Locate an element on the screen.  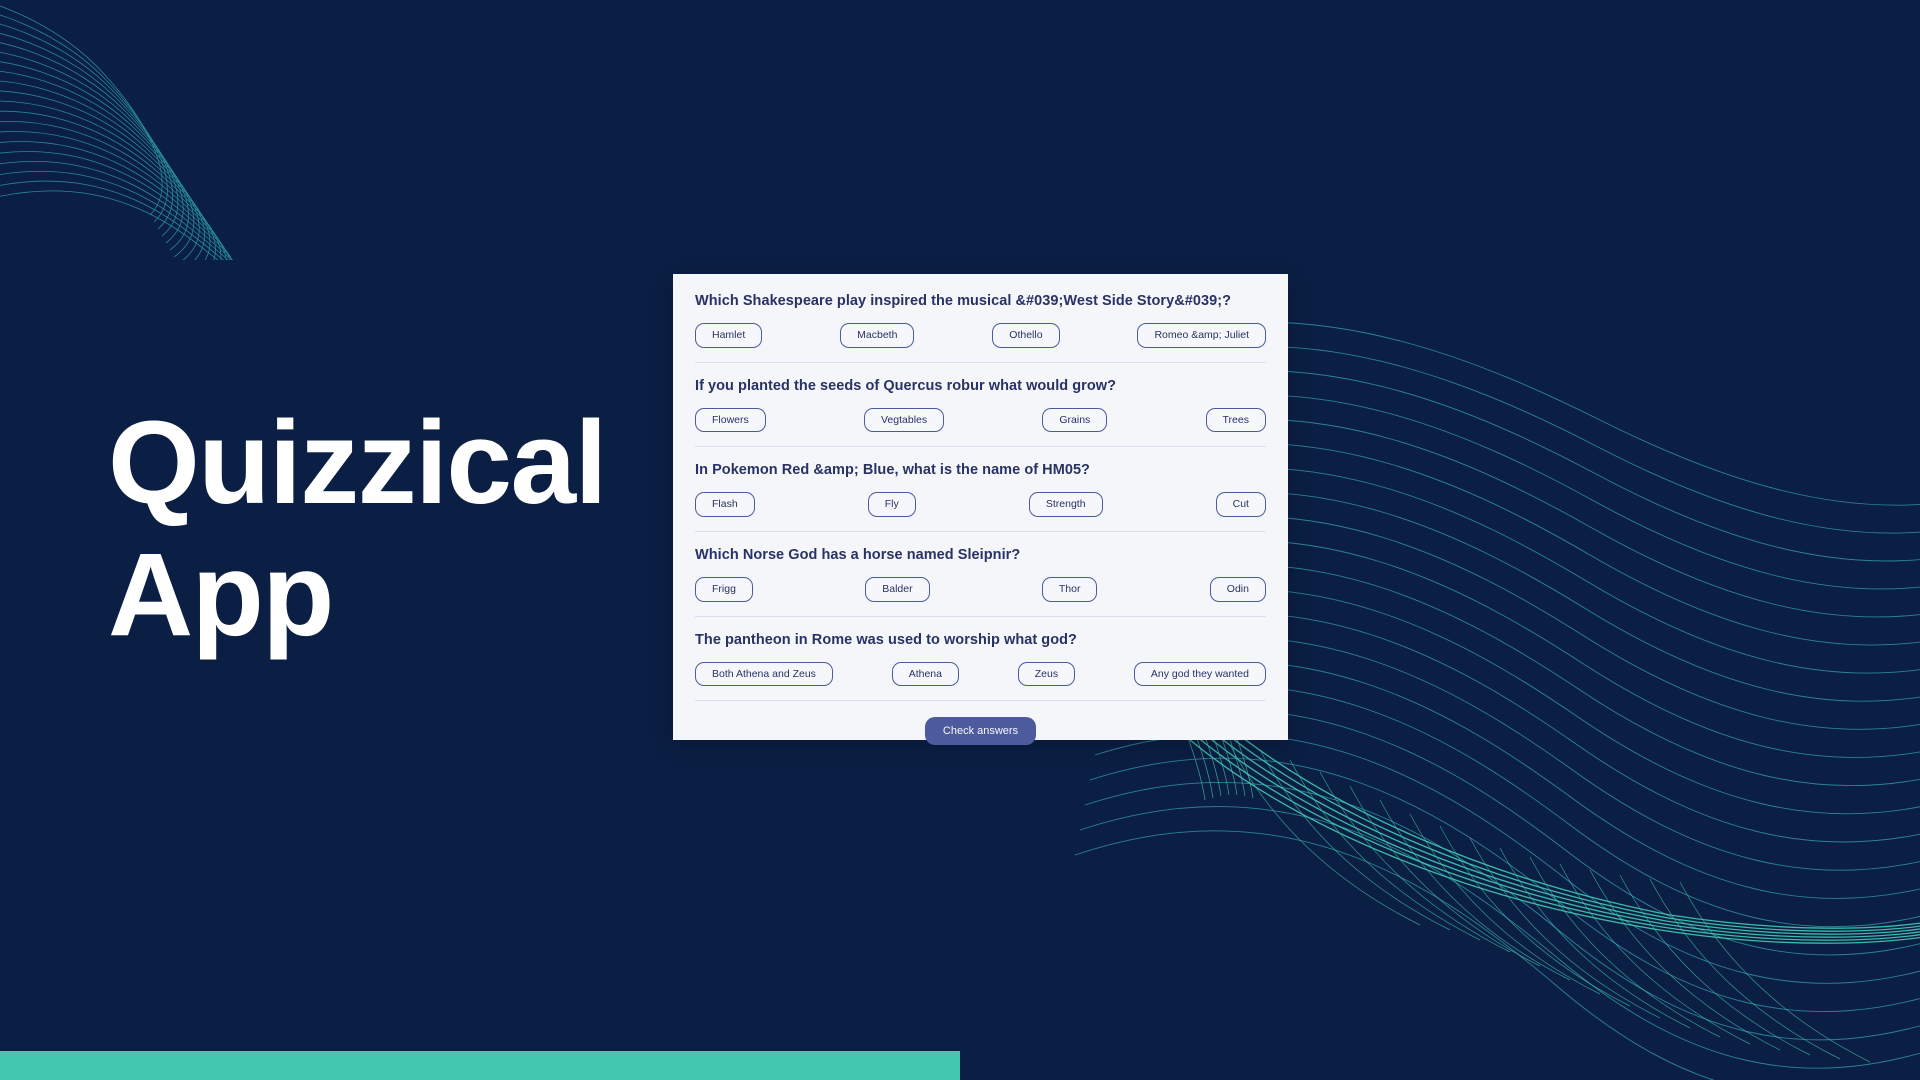
check-answers-button: Check answers is located at coordinates (980, 731).